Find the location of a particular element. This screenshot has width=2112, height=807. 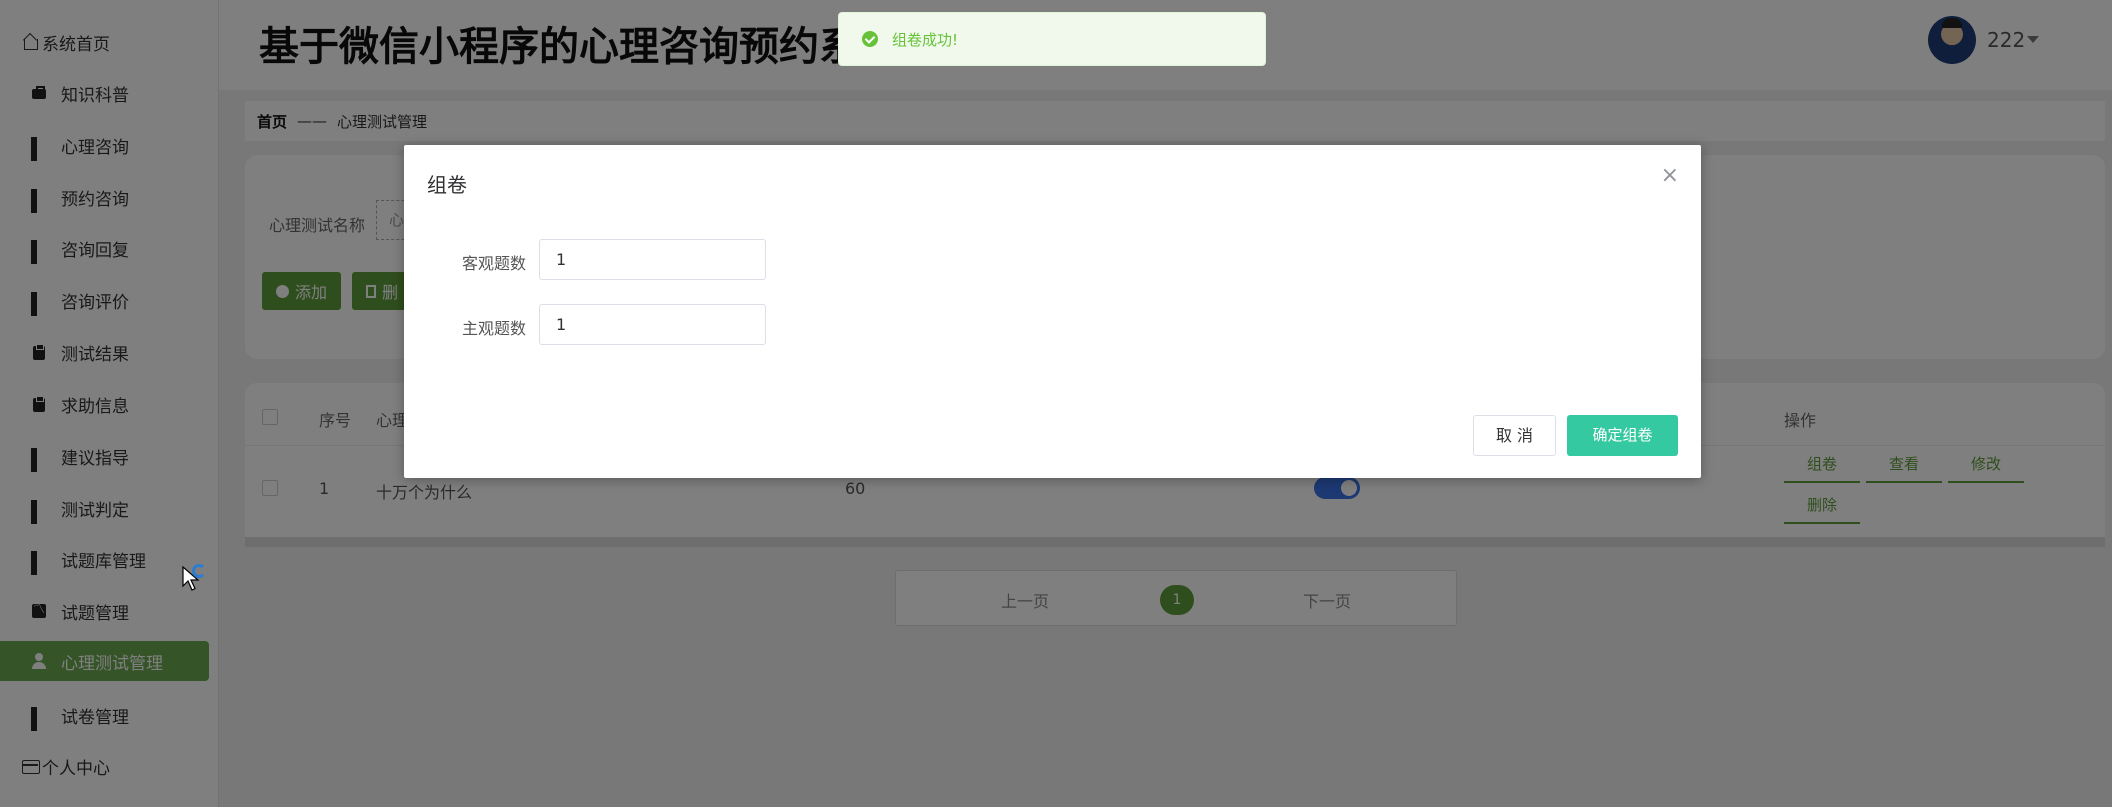

objective-count-label: 客观题数 is located at coordinates (493, 263).